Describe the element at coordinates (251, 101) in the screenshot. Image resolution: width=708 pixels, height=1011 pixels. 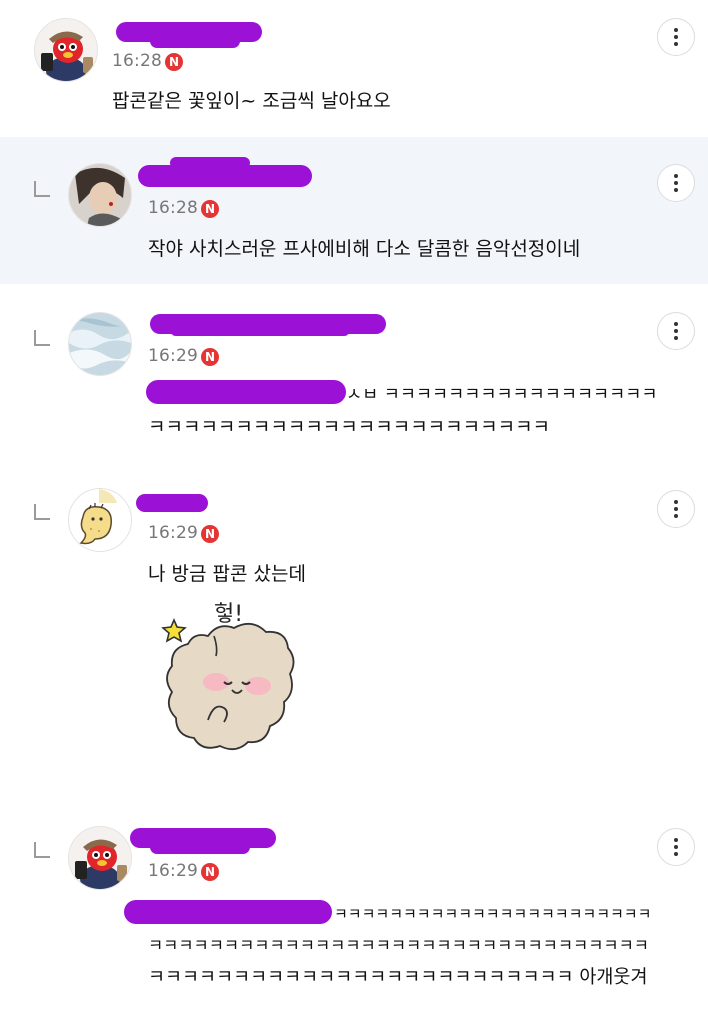
I see `comment-text: 팝콘같은 꽃잎이~ 조금씩 날아요오` at that location.